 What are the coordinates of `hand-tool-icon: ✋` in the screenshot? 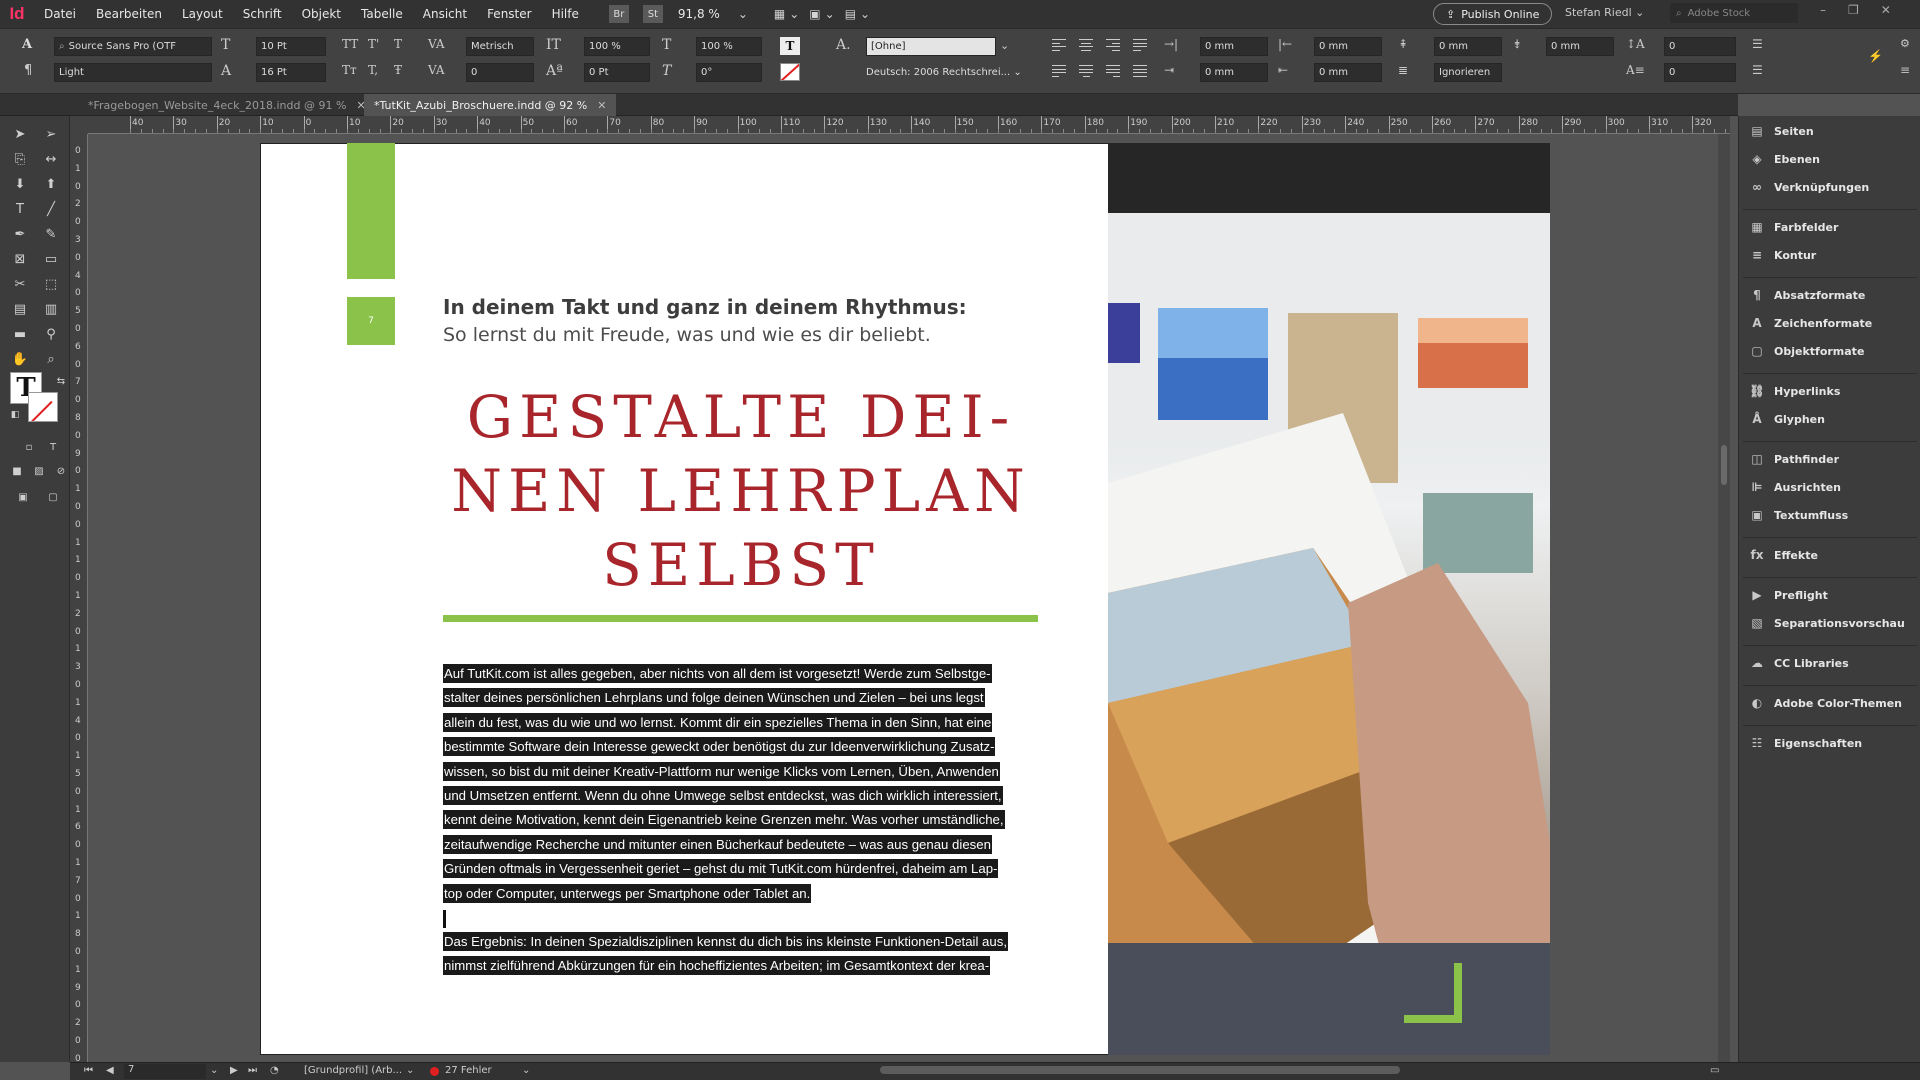 It's located at (20, 359).